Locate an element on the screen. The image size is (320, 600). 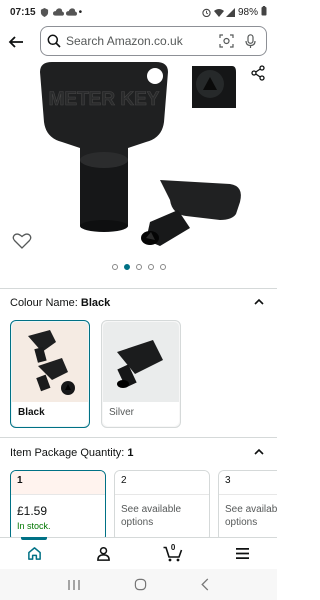
alarm-icon is located at coordinates (206, 12).